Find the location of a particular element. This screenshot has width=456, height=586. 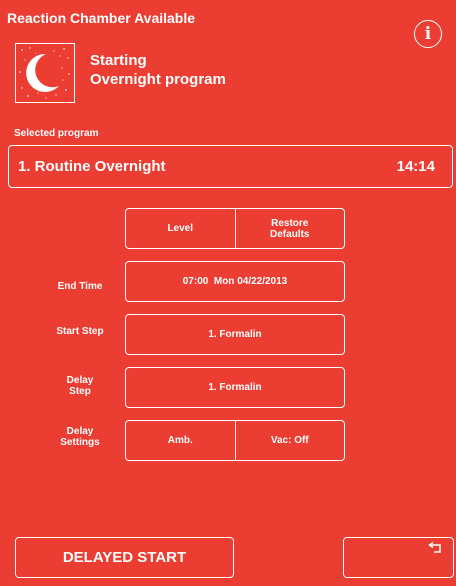

selected-program-field: 1. Routine Overnight 14:14 is located at coordinates (230, 166).